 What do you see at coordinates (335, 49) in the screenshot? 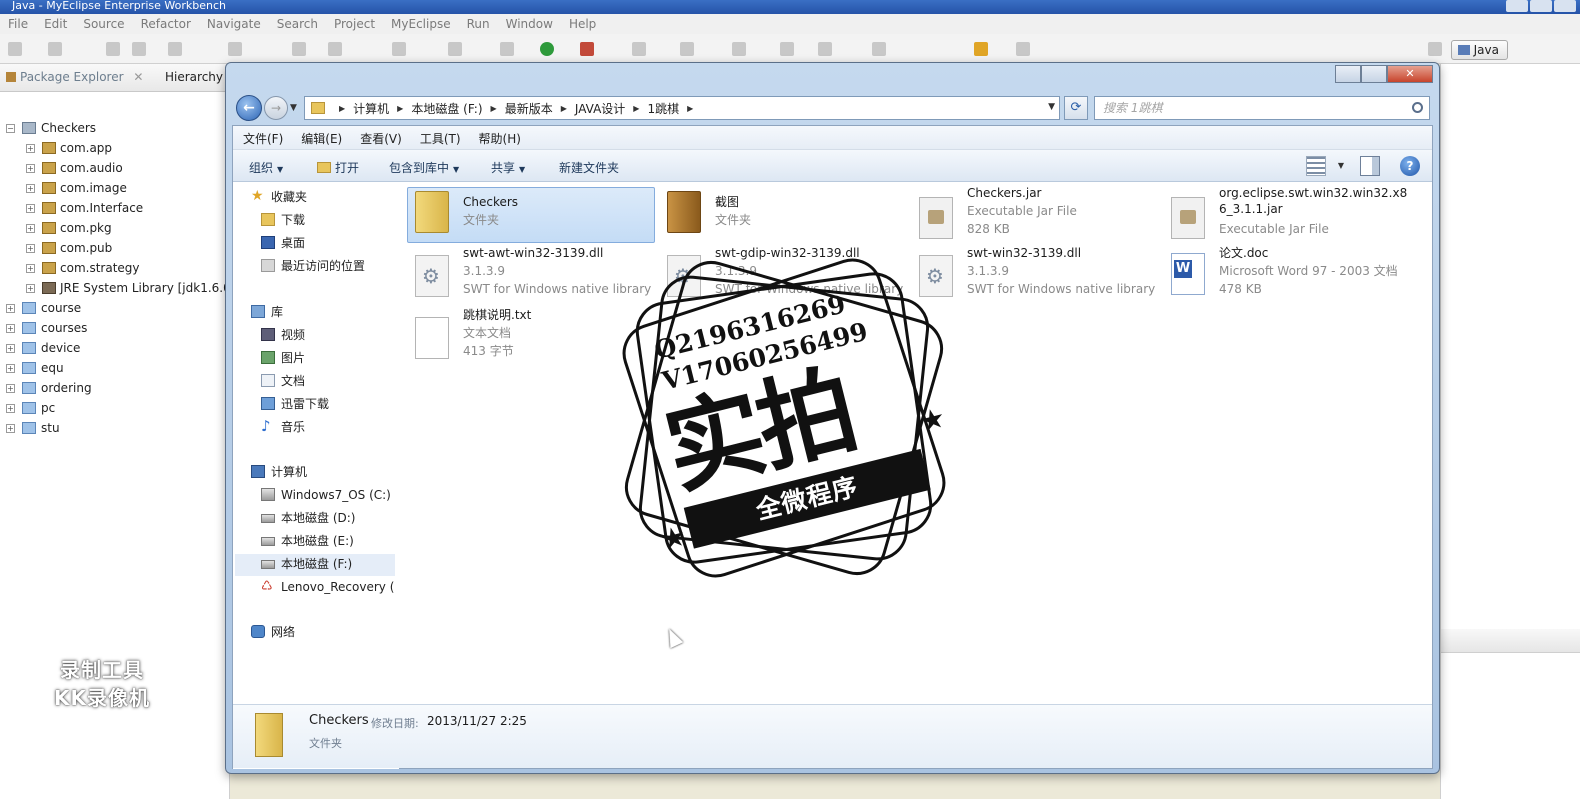
I see `open-folder-icon` at bounding box center [335, 49].